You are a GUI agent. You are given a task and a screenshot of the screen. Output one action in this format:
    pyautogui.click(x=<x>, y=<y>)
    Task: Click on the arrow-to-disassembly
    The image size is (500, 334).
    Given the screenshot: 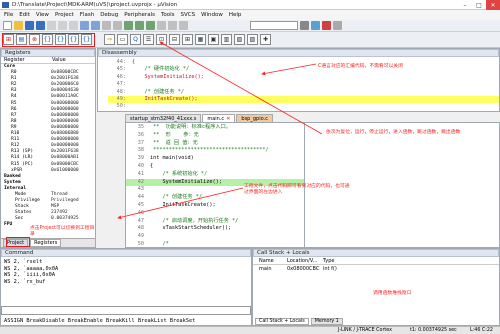 What is the action you would take?
    pyautogui.click(x=289, y=69)
    